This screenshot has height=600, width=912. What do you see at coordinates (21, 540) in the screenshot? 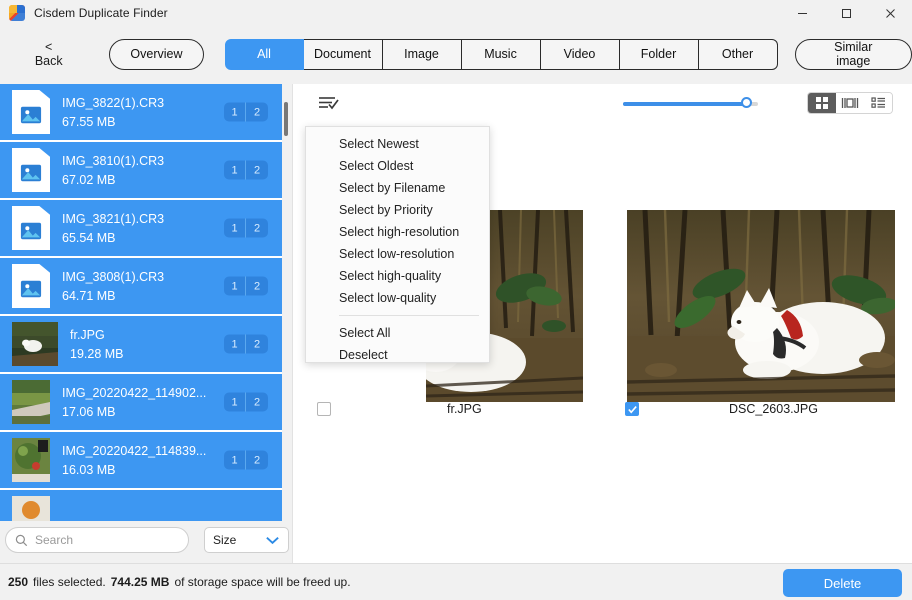
I see `search-icon` at bounding box center [21, 540].